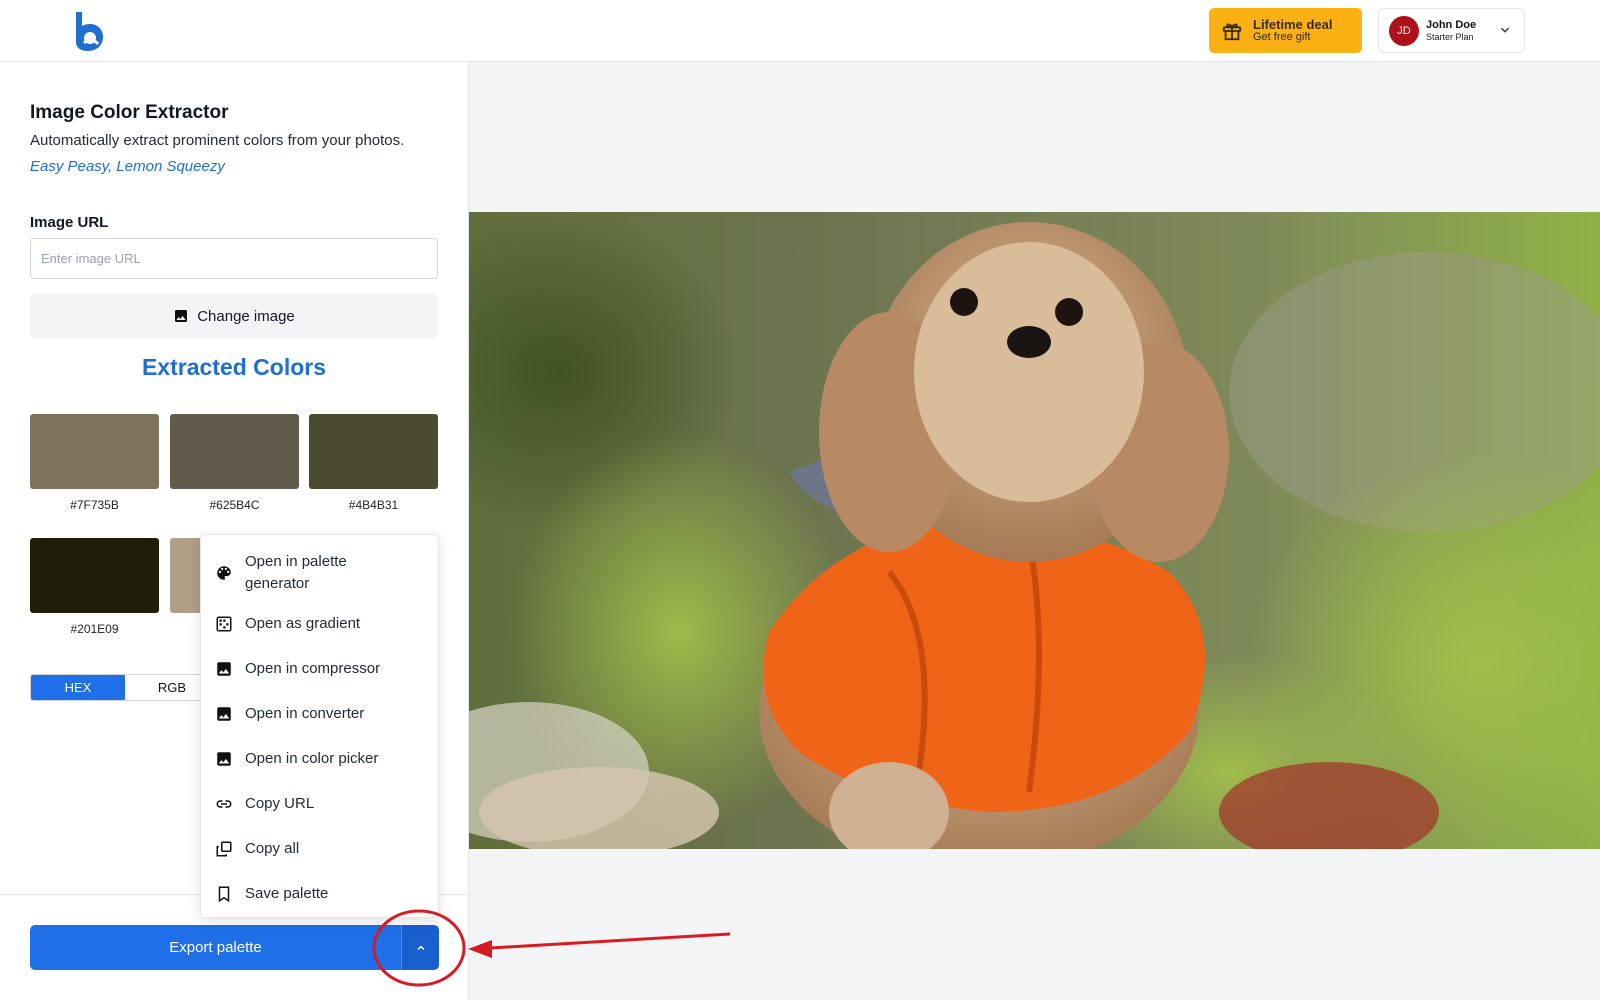 The height and width of the screenshot is (1000, 1600). What do you see at coordinates (1232, 31) in the screenshot?
I see `gift-icon` at bounding box center [1232, 31].